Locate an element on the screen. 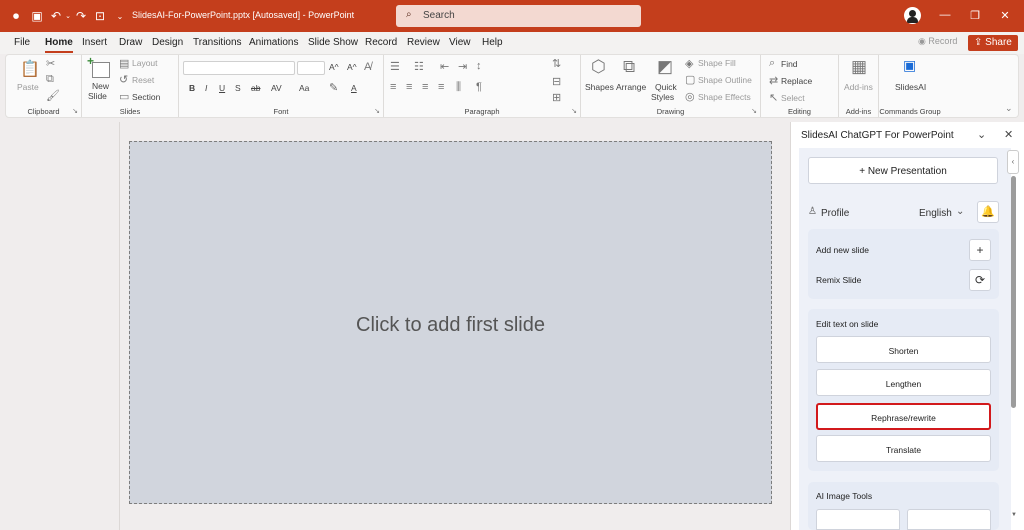 The width and height of the screenshot is (1024, 530). shapes-button: Shapes is located at coordinates (599, 87).